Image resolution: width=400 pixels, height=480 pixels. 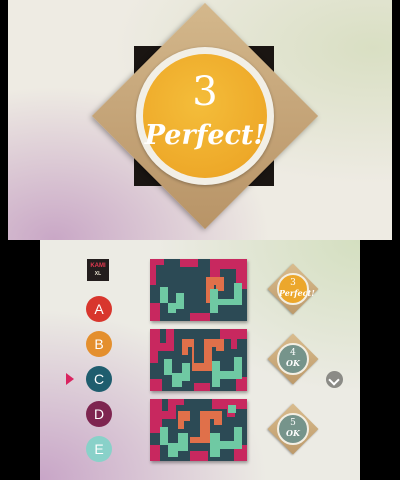 What do you see at coordinates (99, 344) in the screenshot?
I see `chapter-b-button: B` at bounding box center [99, 344].